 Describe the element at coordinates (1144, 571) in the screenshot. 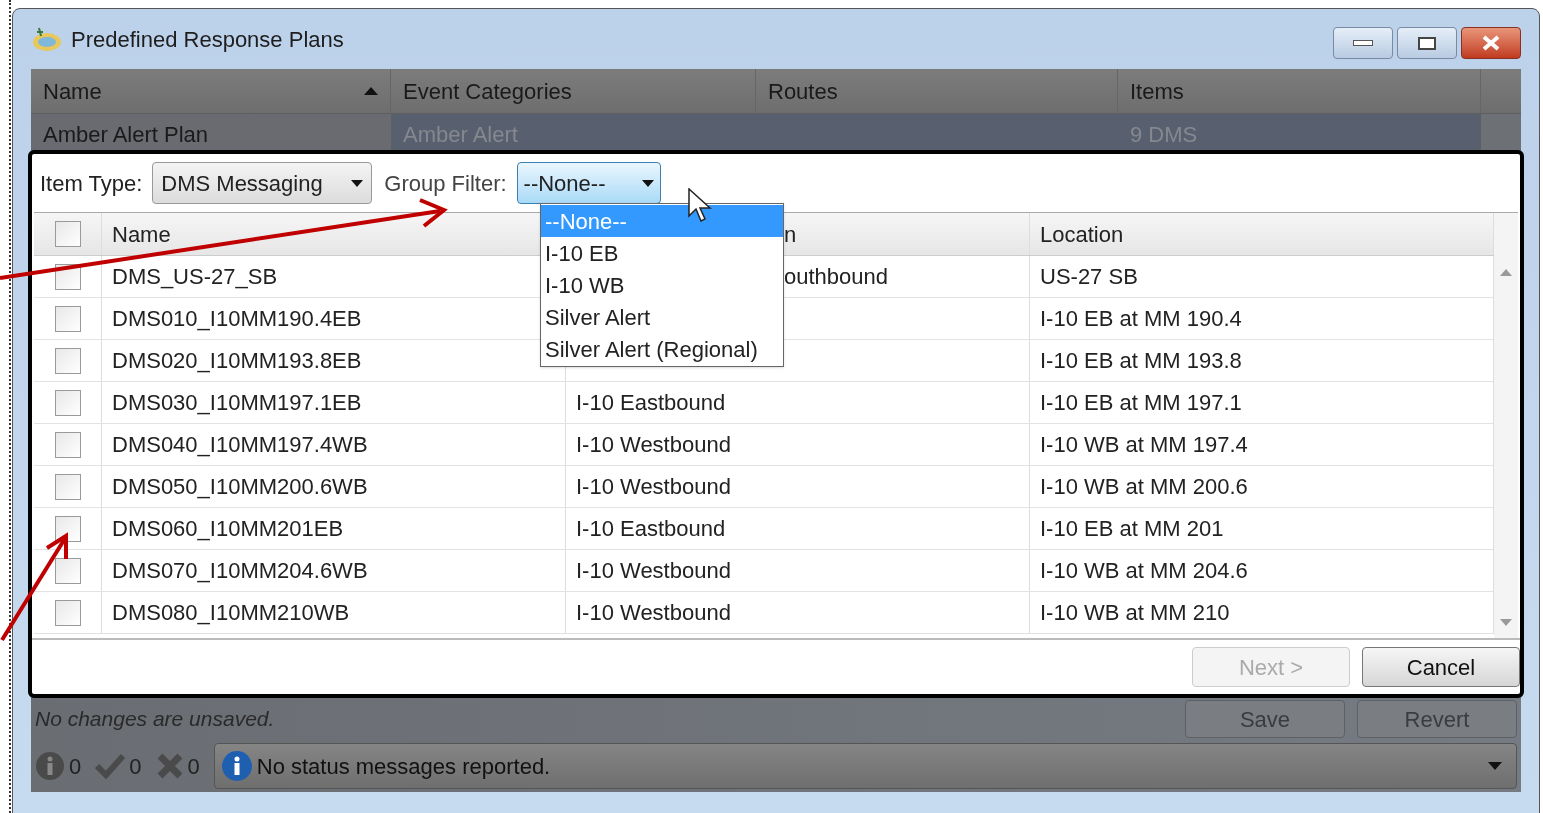

I see `table-cell-text: I-10 WB at MM 204.6` at that location.